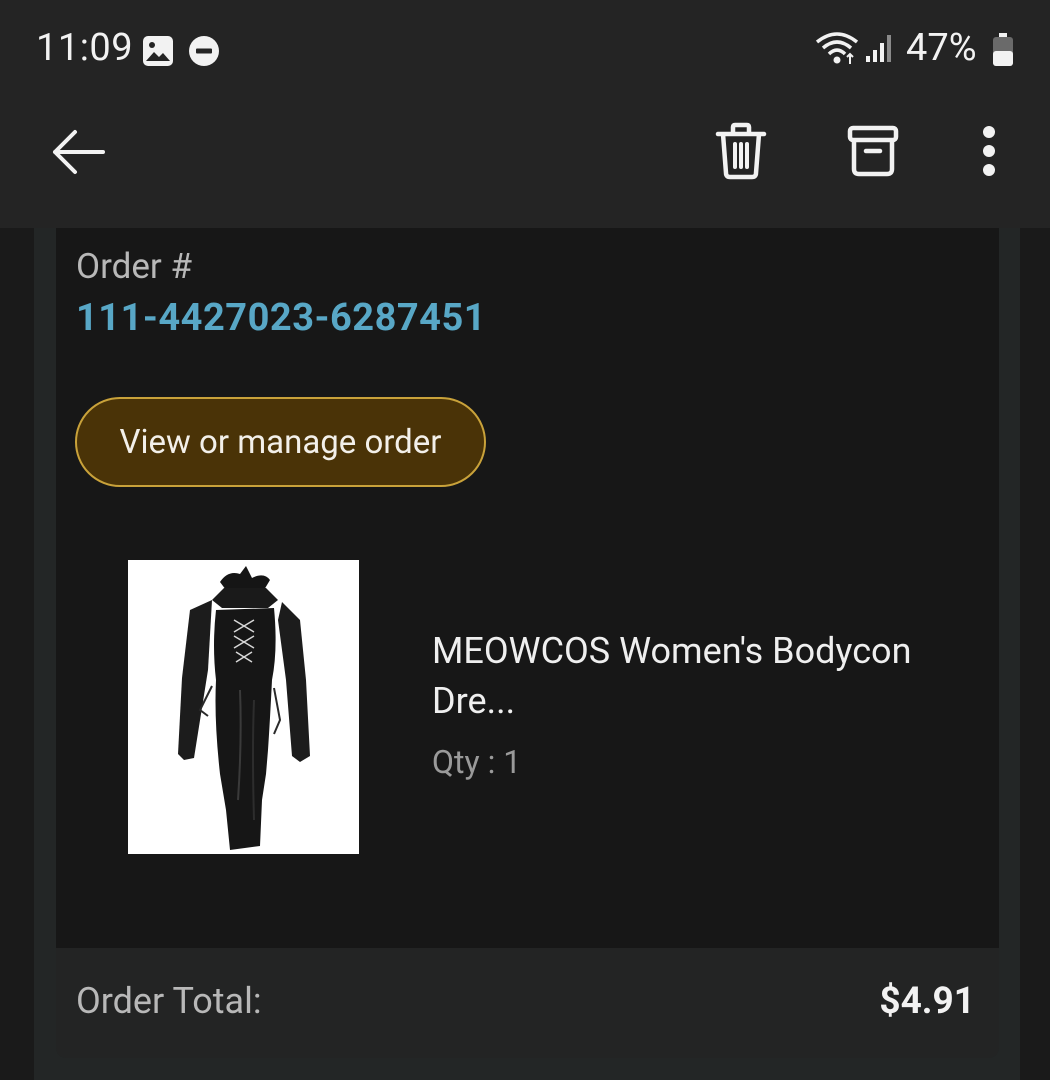 The image size is (1050, 1080). I want to click on battery-percentage: 47%, so click(941, 48).